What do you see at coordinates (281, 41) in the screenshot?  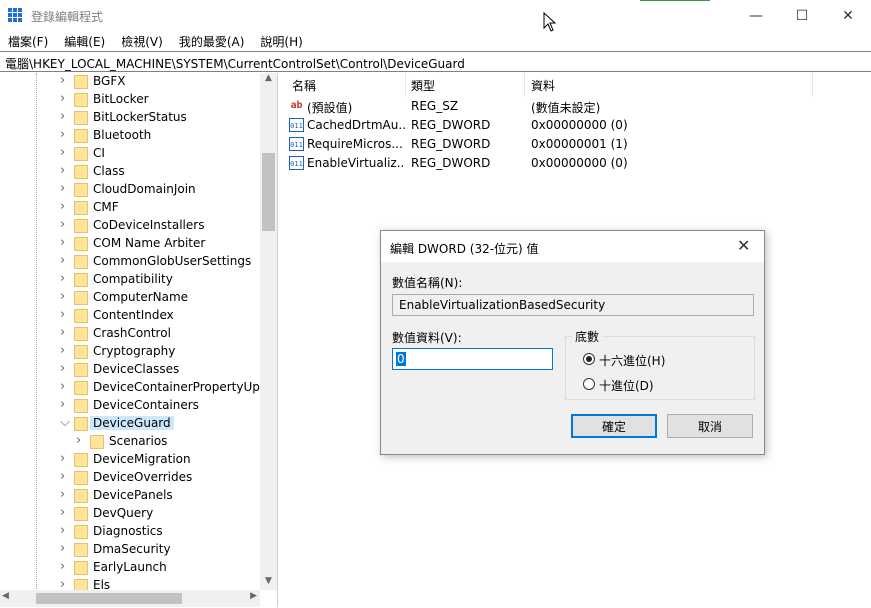 I see `menu-help: 說明(H)` at bounding box center [281, 41].